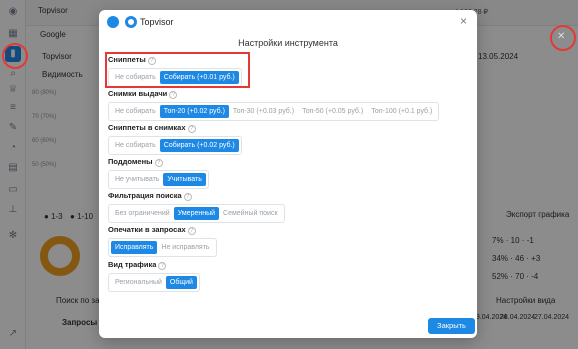  What do you see at coordinates (138, 282) in the screenshot?
I see `option: Региональный` at bounding box center [138, 282].